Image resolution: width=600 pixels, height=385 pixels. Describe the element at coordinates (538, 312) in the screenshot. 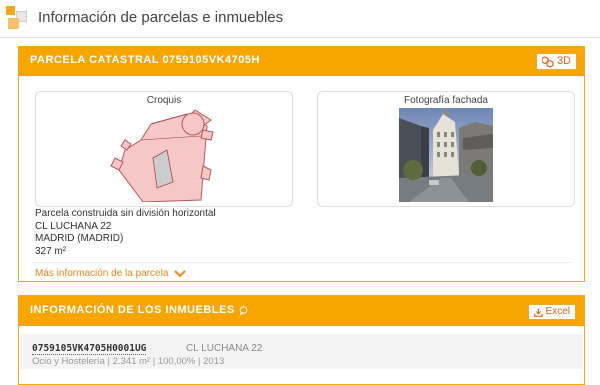

I see `download-icon` at that location.